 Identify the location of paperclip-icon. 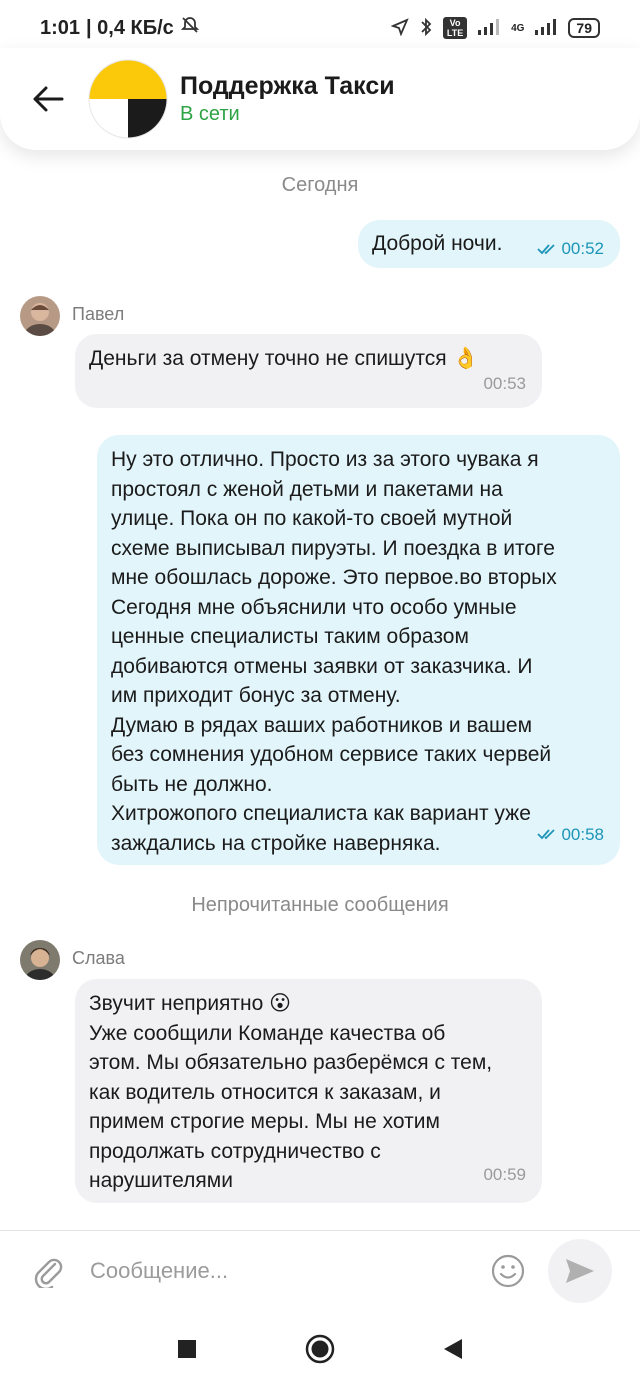
(48, 1273).